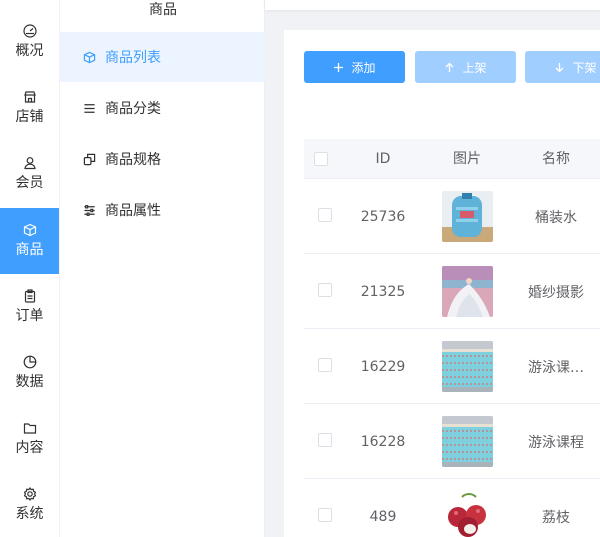 This screenshot has width=600, height=537. I want to click on gear-icon, so click(30, 494).